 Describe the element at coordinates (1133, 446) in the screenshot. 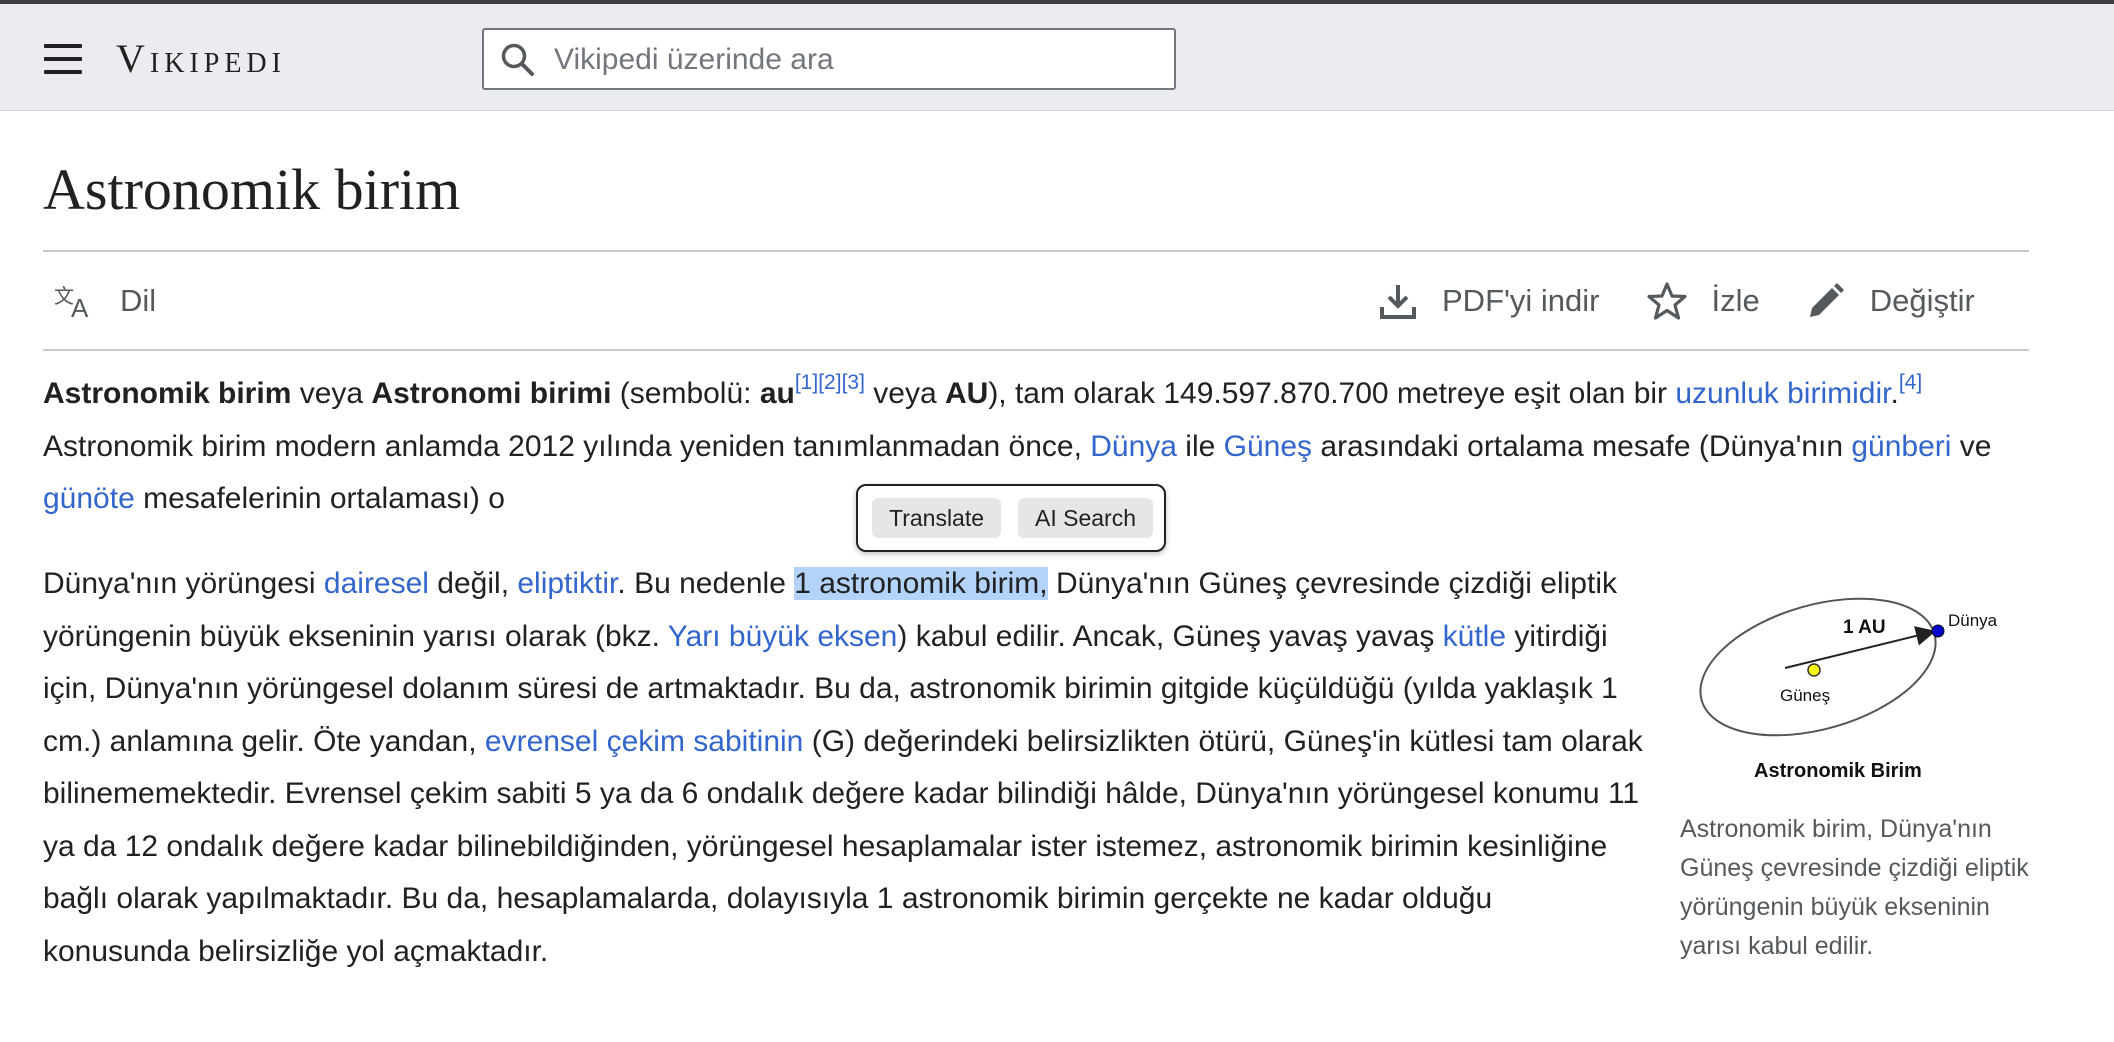

I see `wiki-link-dunya: Dünya` at that location.